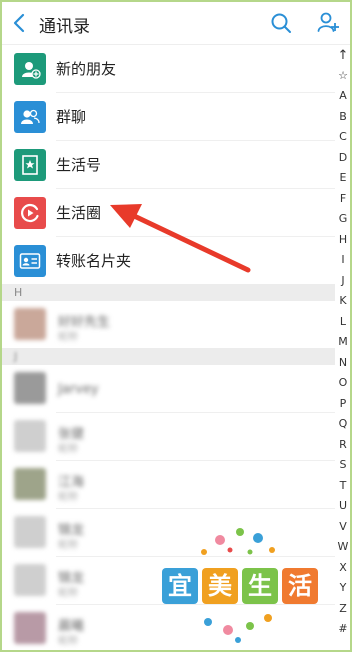 The height and width of the screenshot is (652, 352). What do you see at coordinates (342, 608) in the screenshot?
I see `index-letter: Z` at bounding box center [342, 608].